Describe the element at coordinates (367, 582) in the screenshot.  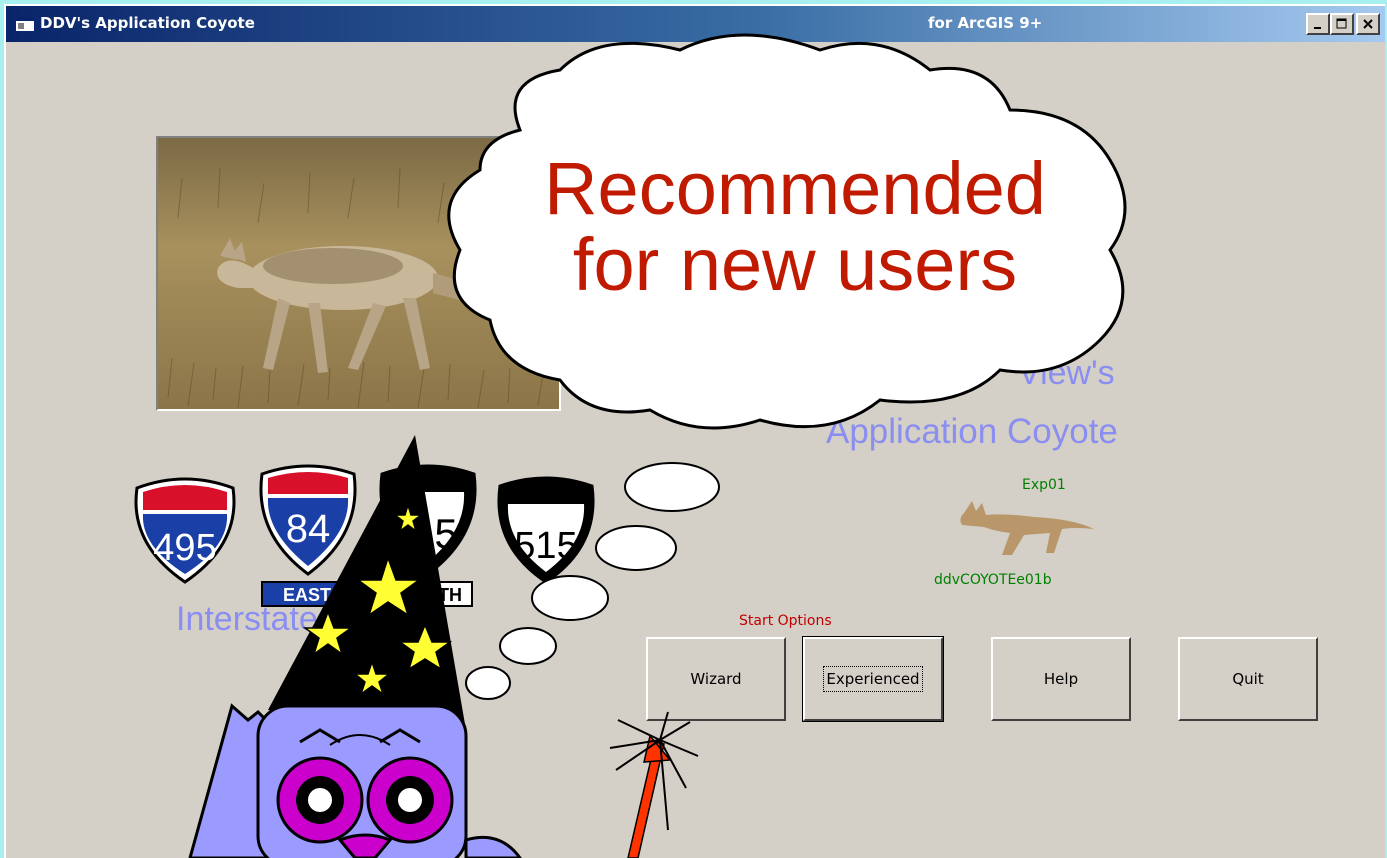
I see `wizard-hat` at that location.